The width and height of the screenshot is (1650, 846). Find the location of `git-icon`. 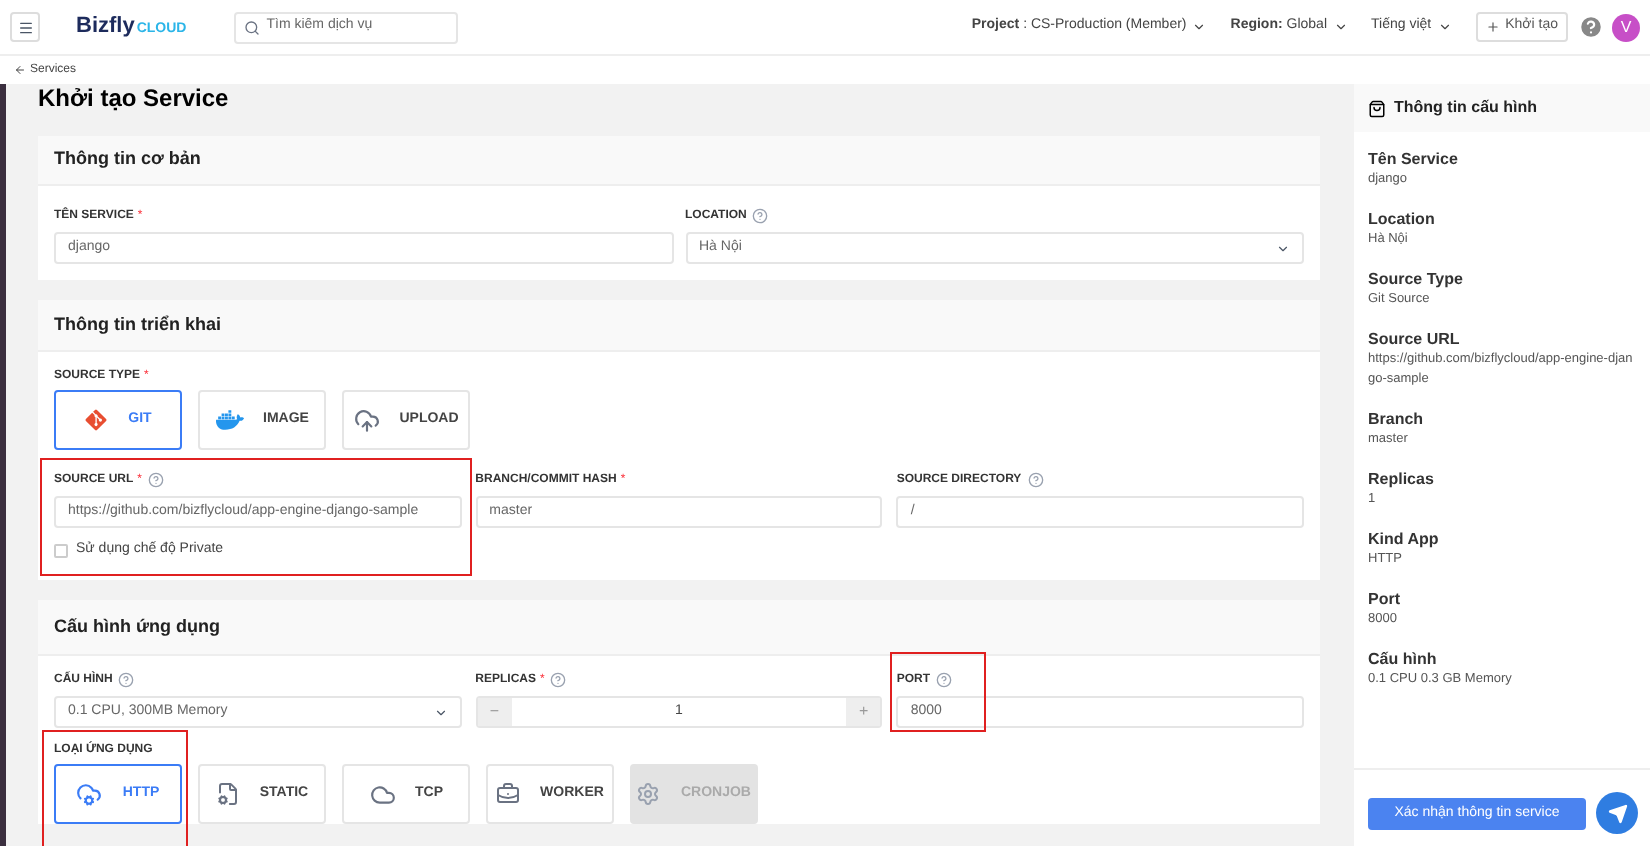

git-icon is located at coordinates (96, 420).